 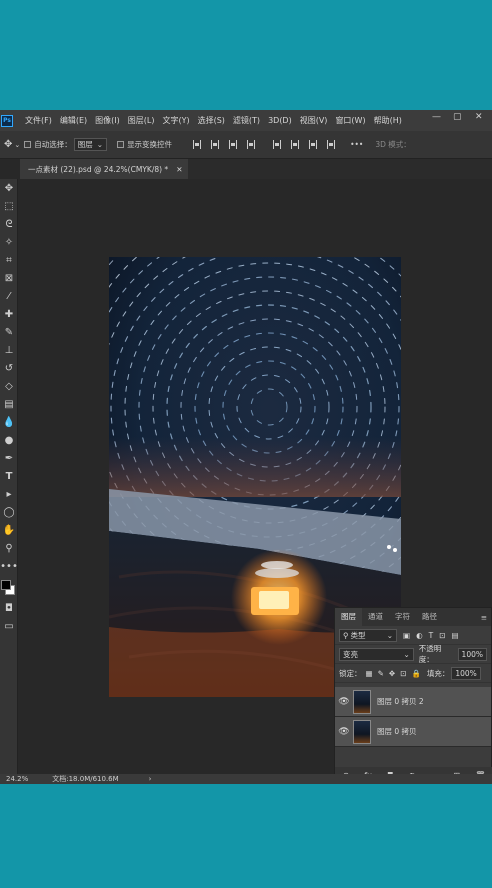 I want to click on menu-help: 帮助(H), so click(x=388, y=120).